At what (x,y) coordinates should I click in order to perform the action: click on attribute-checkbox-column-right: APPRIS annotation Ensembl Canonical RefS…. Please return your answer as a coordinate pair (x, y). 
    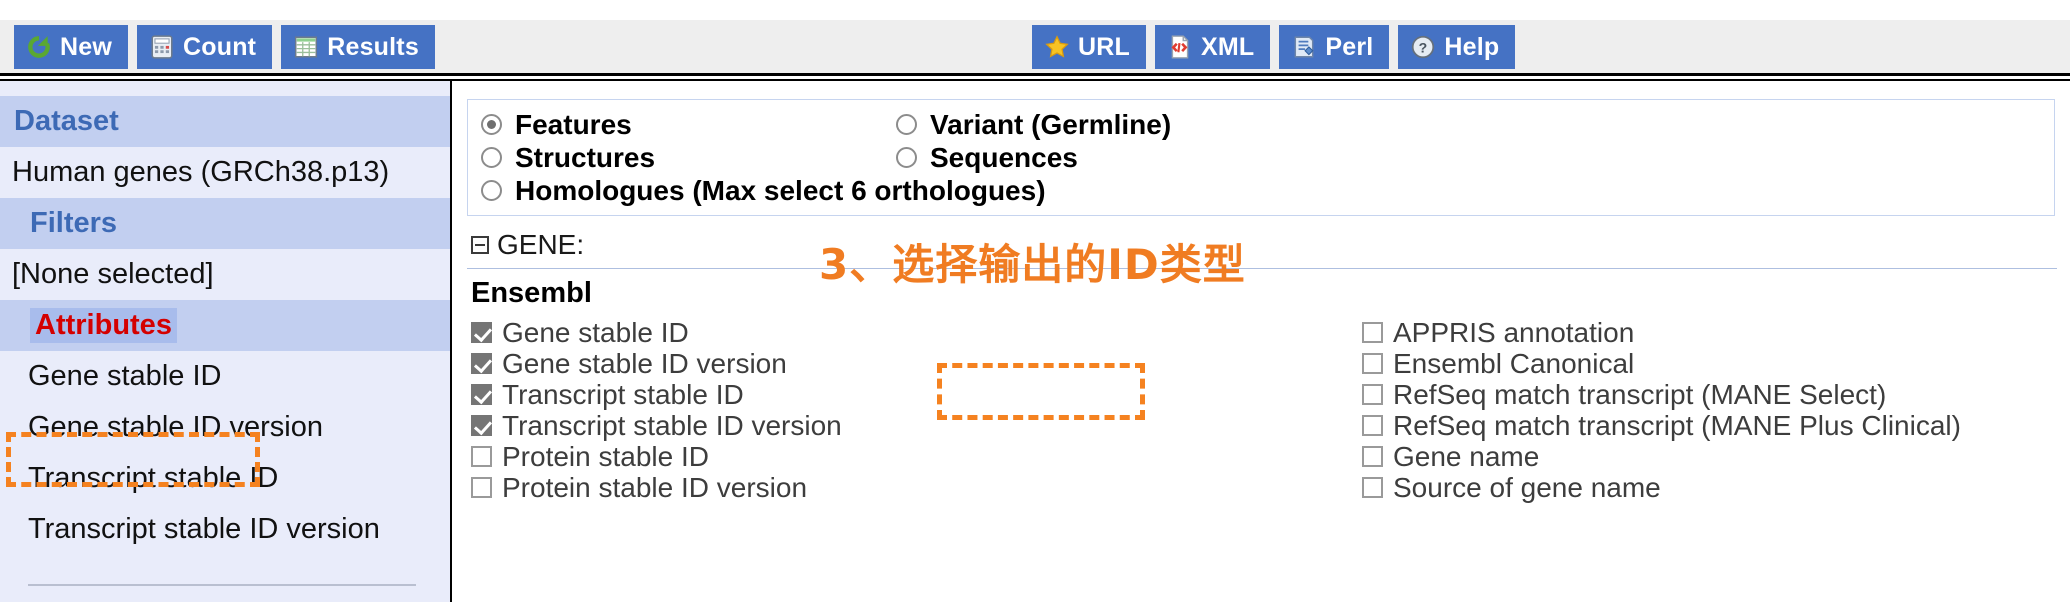
    Looking at the image, I should click on (1661, 410).